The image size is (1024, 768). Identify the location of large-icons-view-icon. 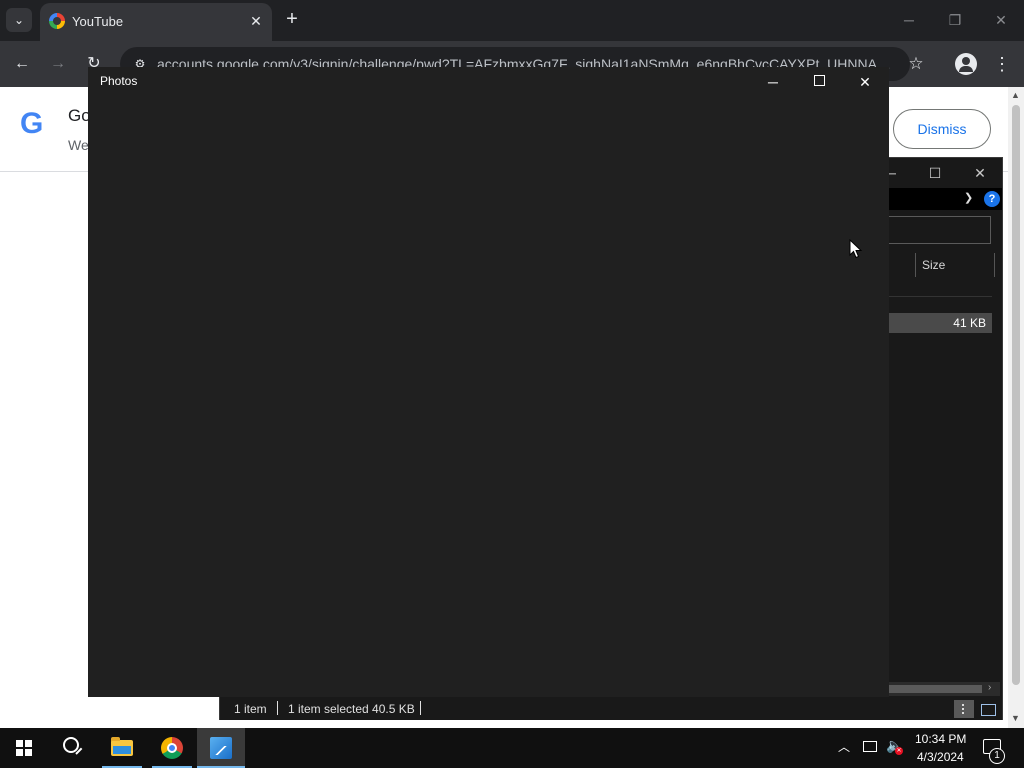
(988, 709).